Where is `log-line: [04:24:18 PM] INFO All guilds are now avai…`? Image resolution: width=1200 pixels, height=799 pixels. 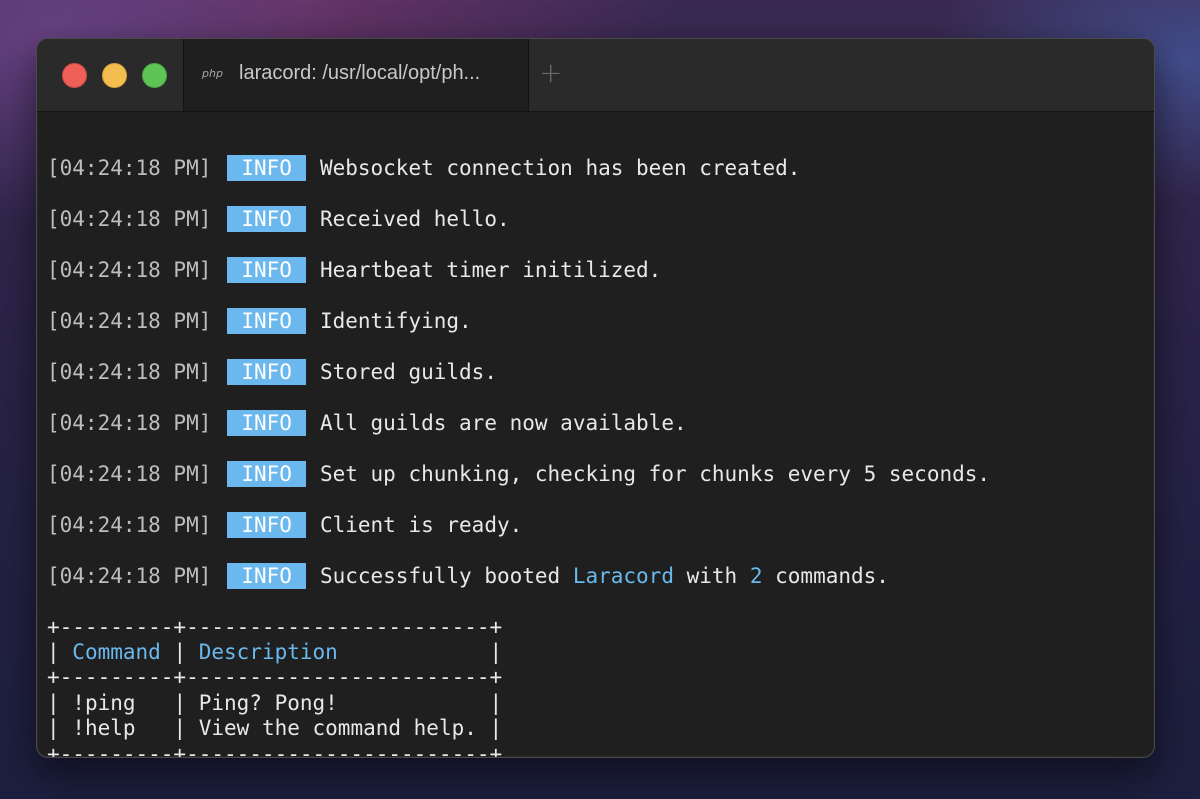 log-line: [04:24:18 PM] INFO All guilds are now avai… is located at coordinates (367, 423).